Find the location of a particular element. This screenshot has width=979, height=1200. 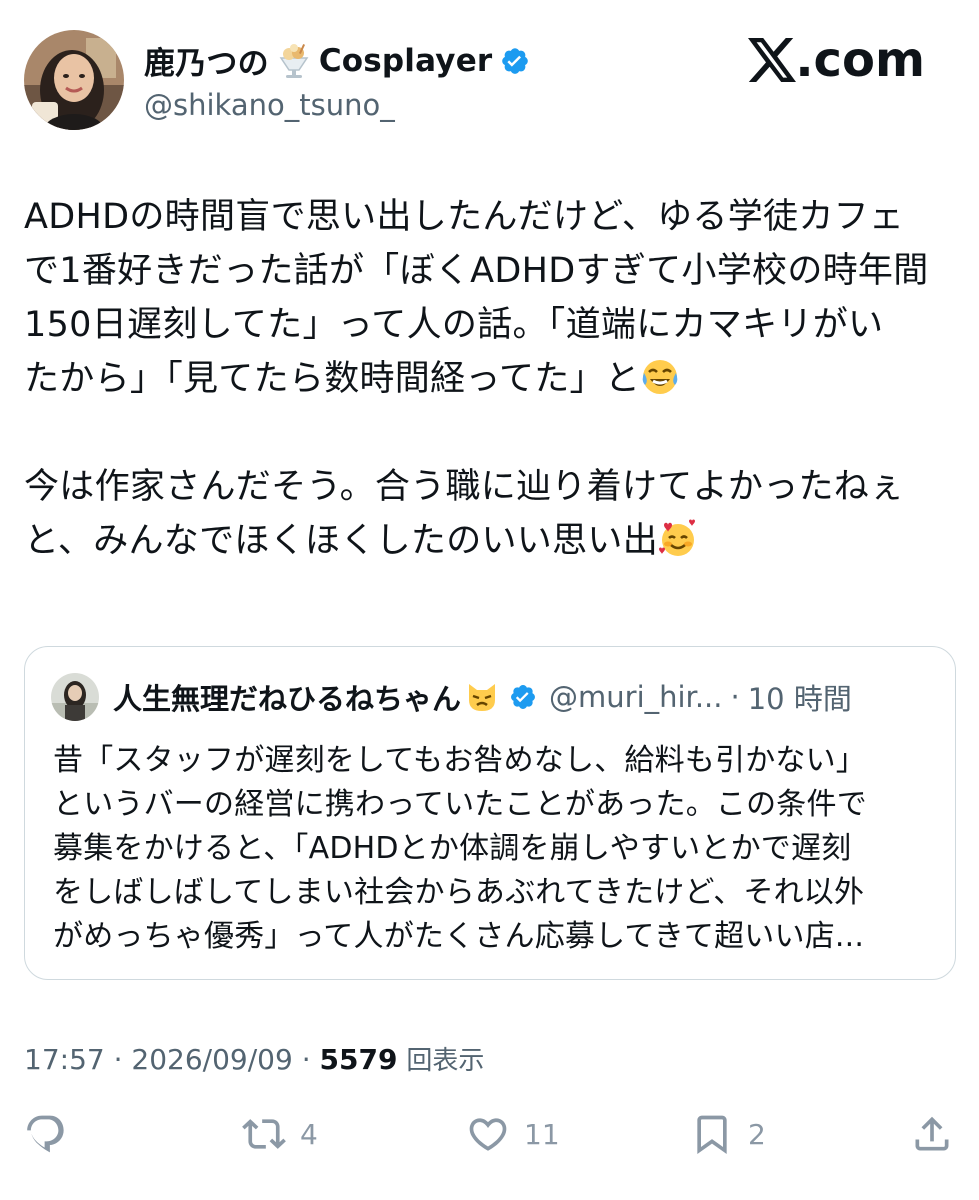

tweet-line: たから」「見てたら数時間経ってた」と is located at coordinates (491, 379).